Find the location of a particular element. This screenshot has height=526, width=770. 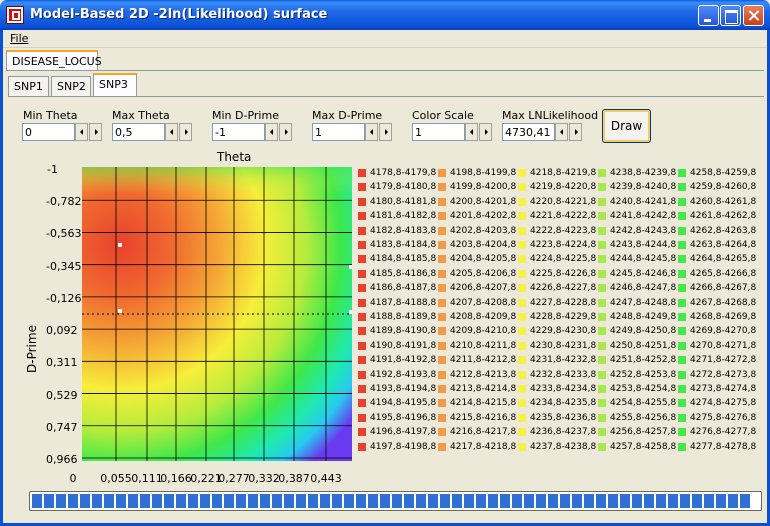

legend-label: 4272,8-4273,8 is located at coordinates (723, 374).